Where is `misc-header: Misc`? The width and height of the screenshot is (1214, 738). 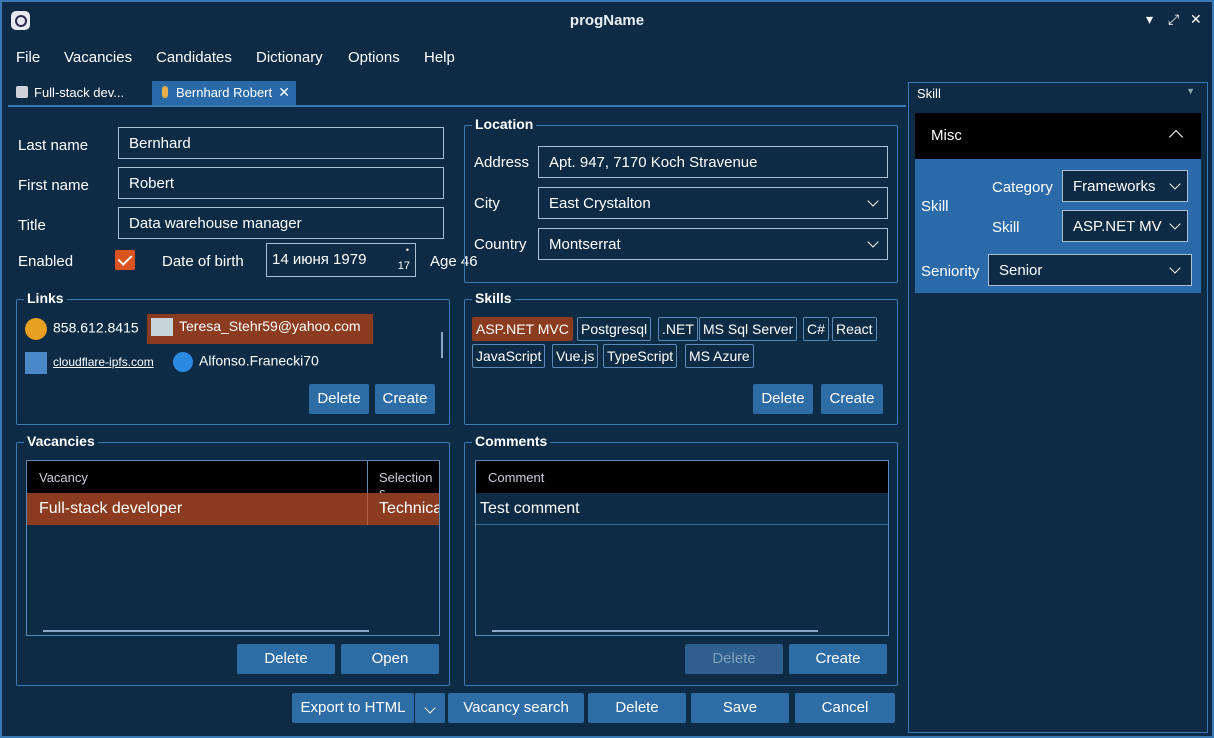
misc-header: Misc is located at coordinates (1058, 136).